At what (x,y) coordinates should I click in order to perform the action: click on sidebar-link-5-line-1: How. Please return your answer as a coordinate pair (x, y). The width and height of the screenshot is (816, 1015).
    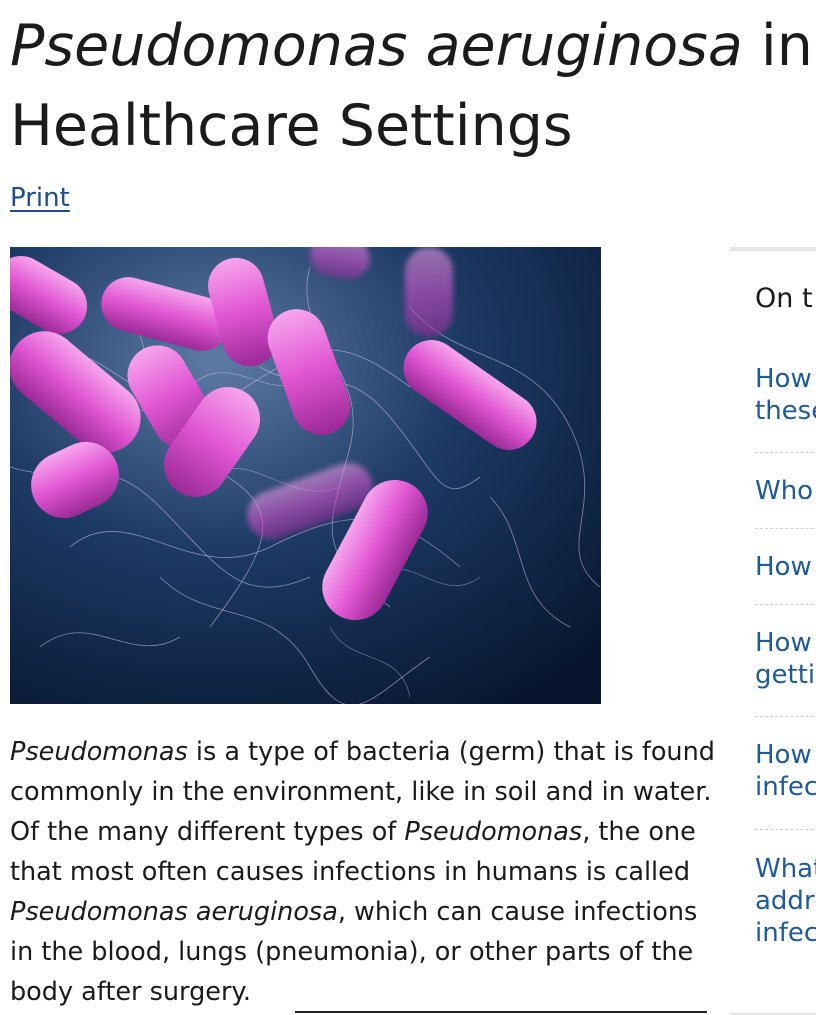
    Looking at the image, I should click on (783, 755).